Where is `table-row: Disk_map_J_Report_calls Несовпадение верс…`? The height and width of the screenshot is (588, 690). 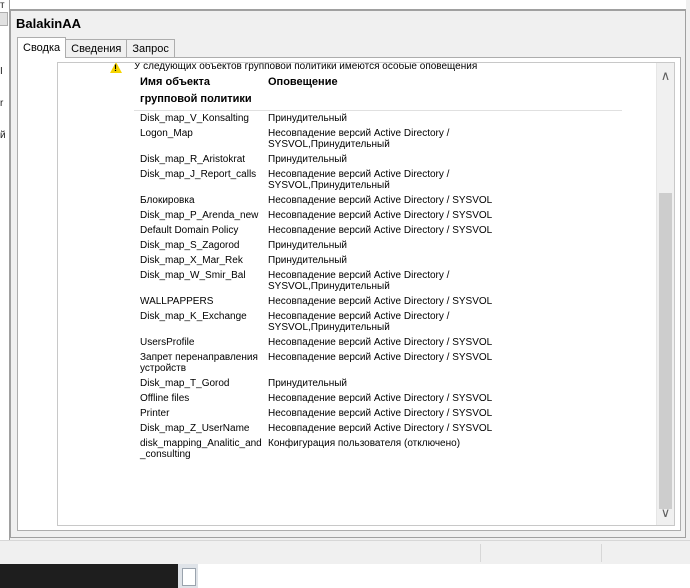
table-row: Disk_map_J_Report_calls Несовпадение верс… is located at coordinates (378, 180).